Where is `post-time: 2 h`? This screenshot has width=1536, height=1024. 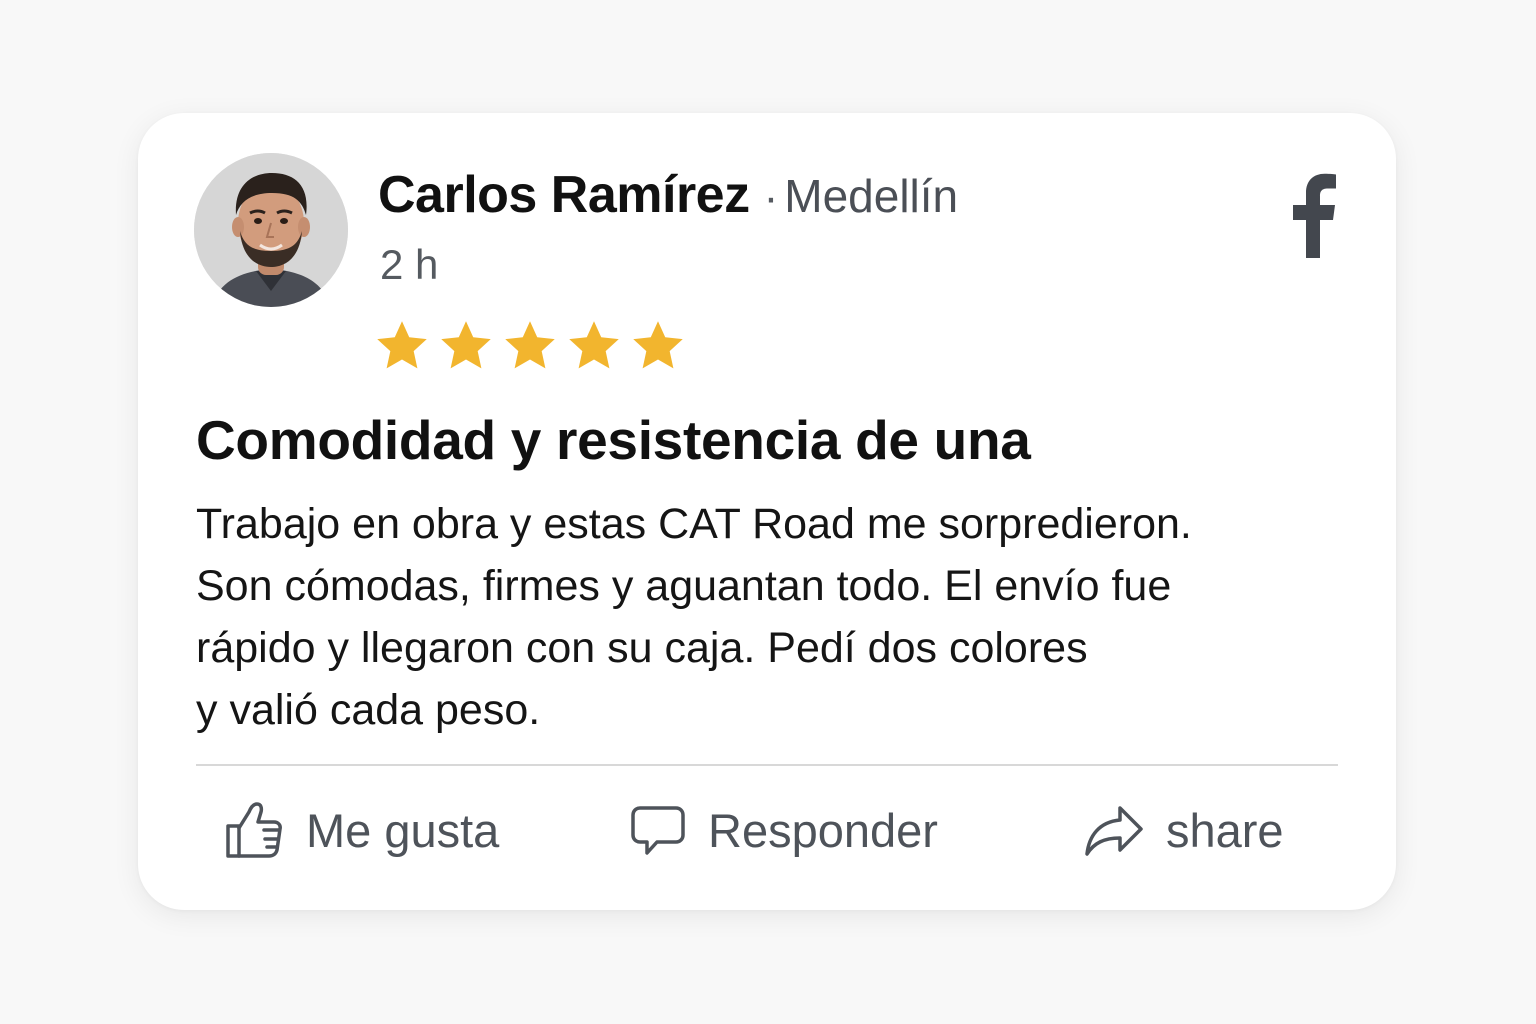
post-time: 2 h is located at coordinates (409, 265).